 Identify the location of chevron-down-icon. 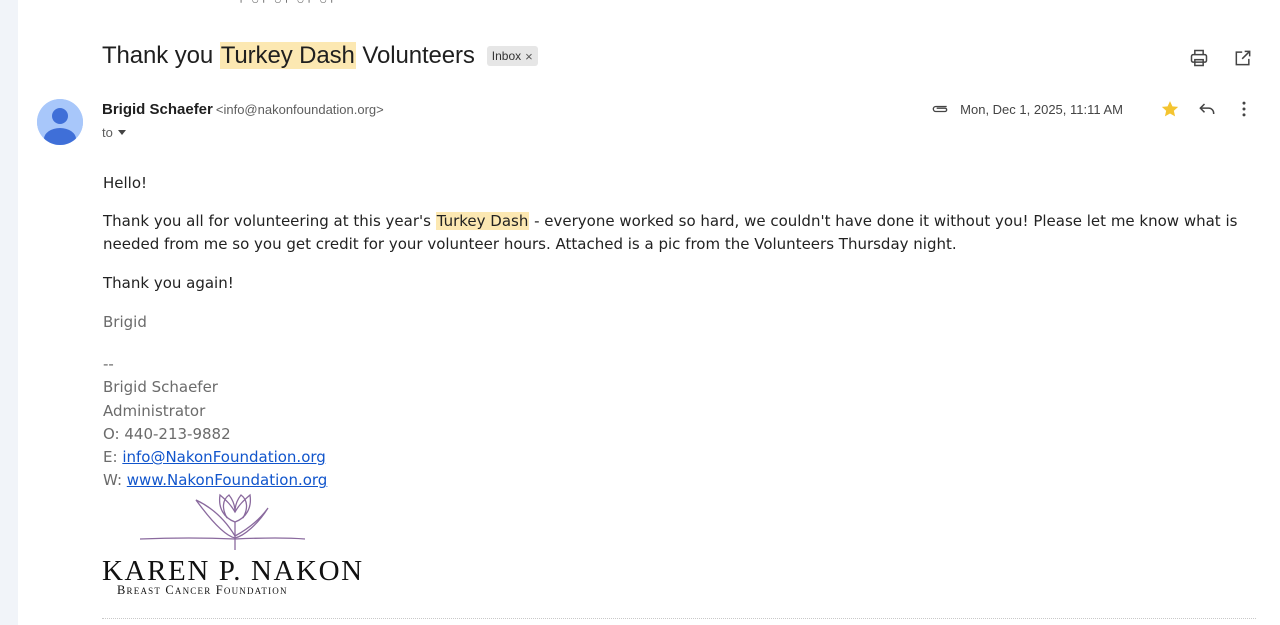
(121, 132).